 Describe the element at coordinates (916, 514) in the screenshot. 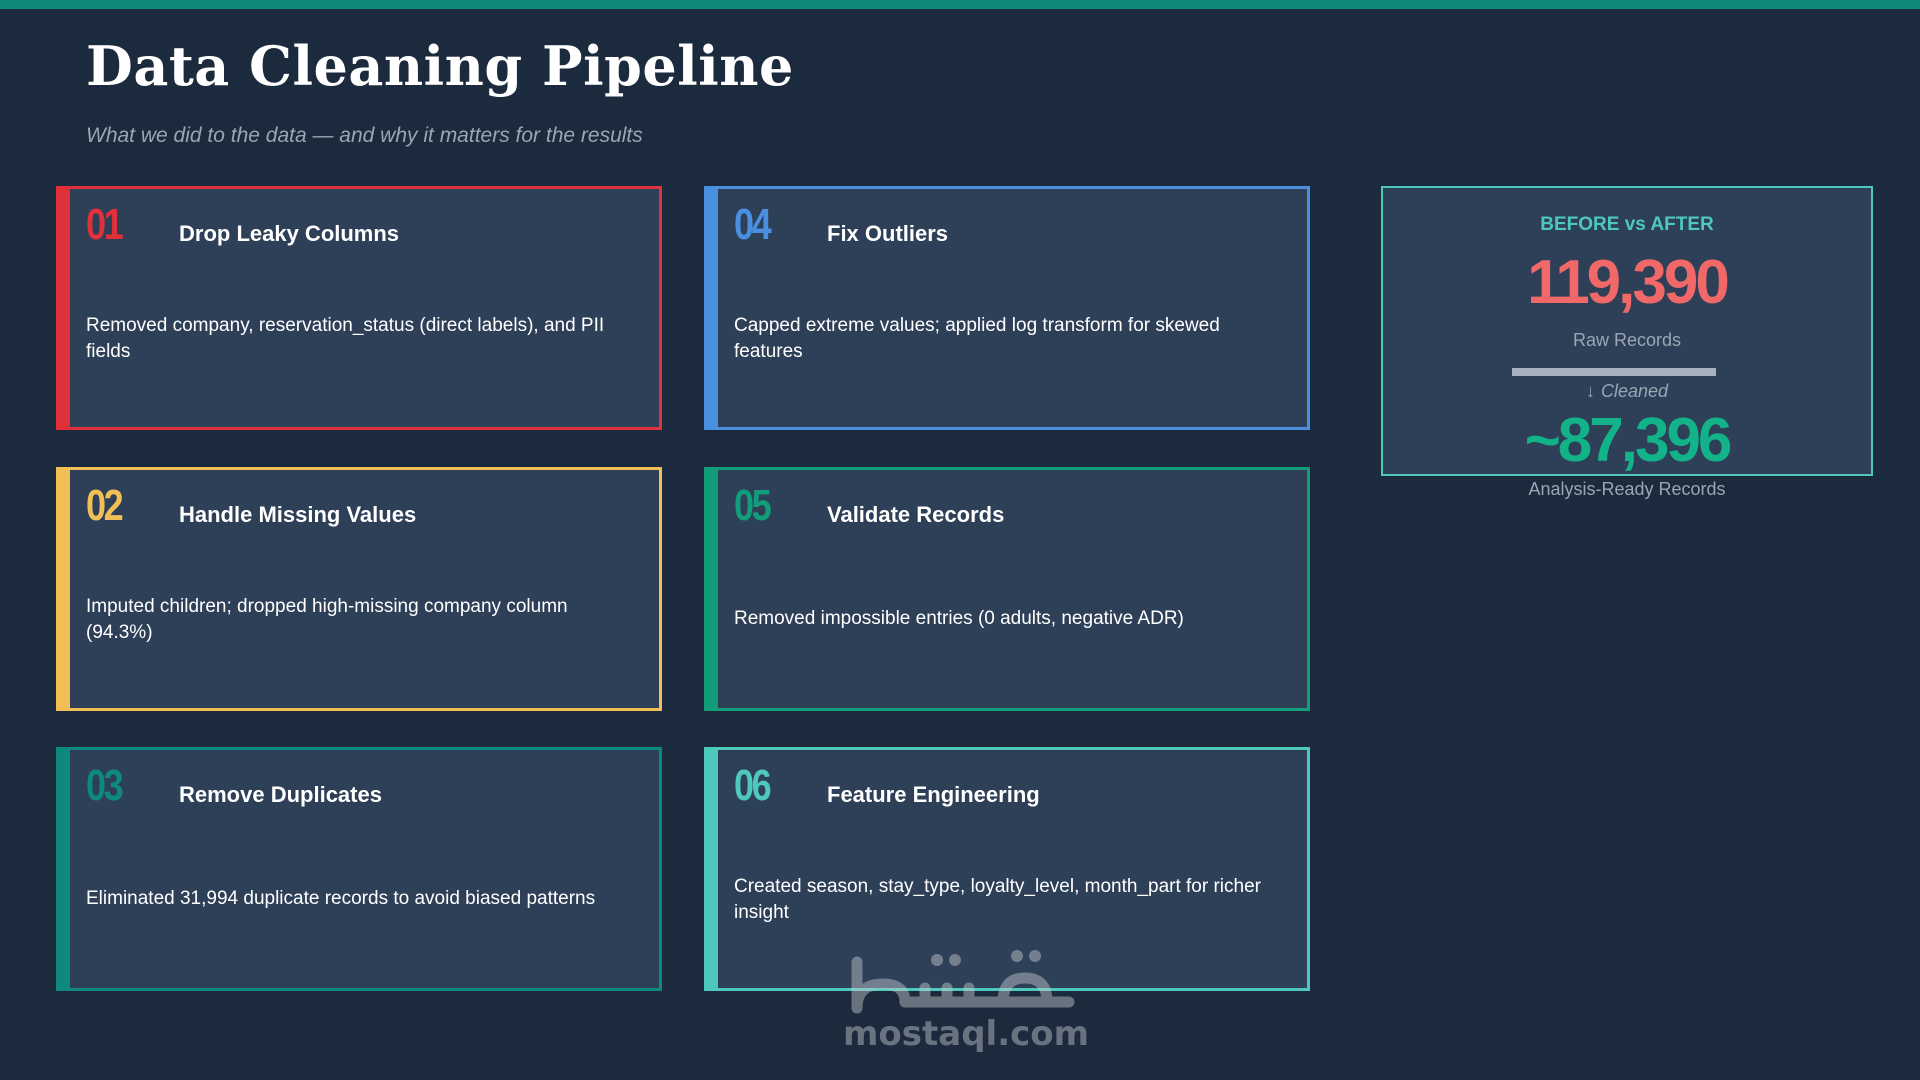

I see `step-title: Validate Records` at that location.